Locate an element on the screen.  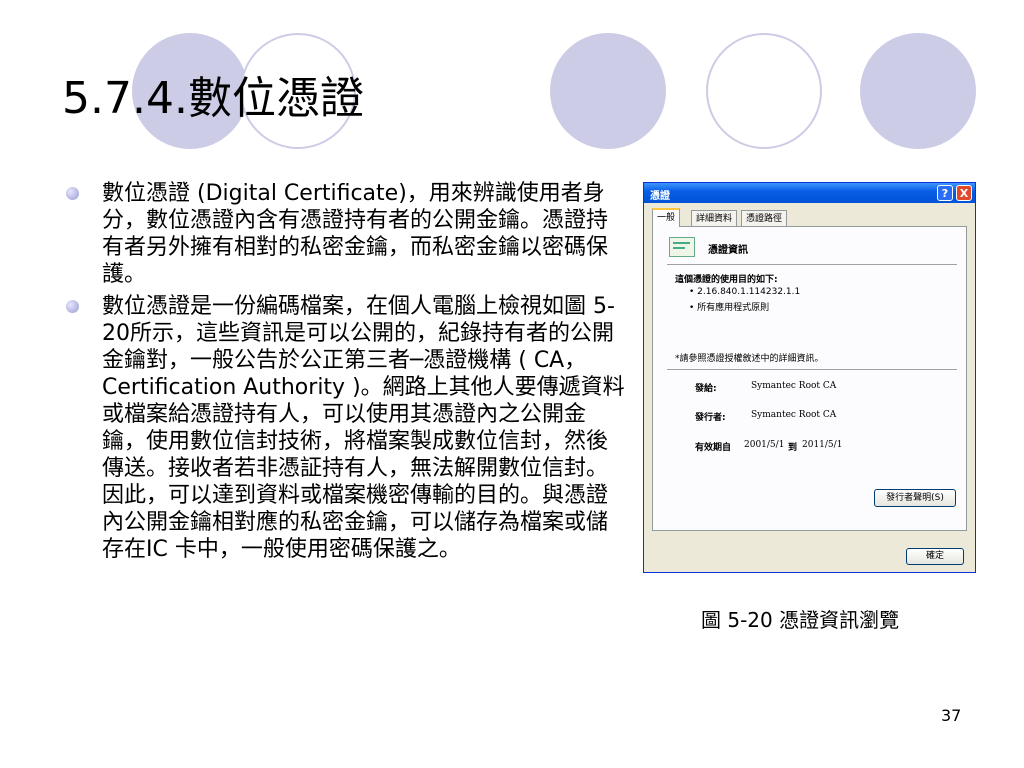
details-note: *請參照憑證授權敘述中的詳細資訊。 is located at coordinates (749, 359).